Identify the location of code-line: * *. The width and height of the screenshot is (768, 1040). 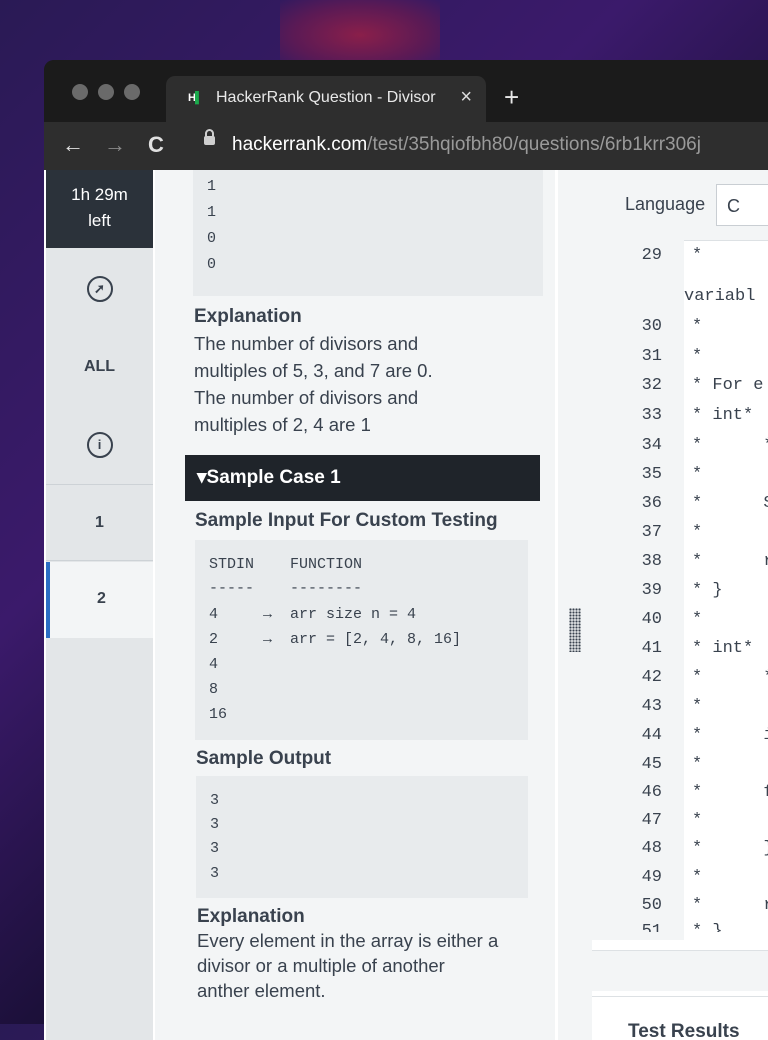
(730, 677).